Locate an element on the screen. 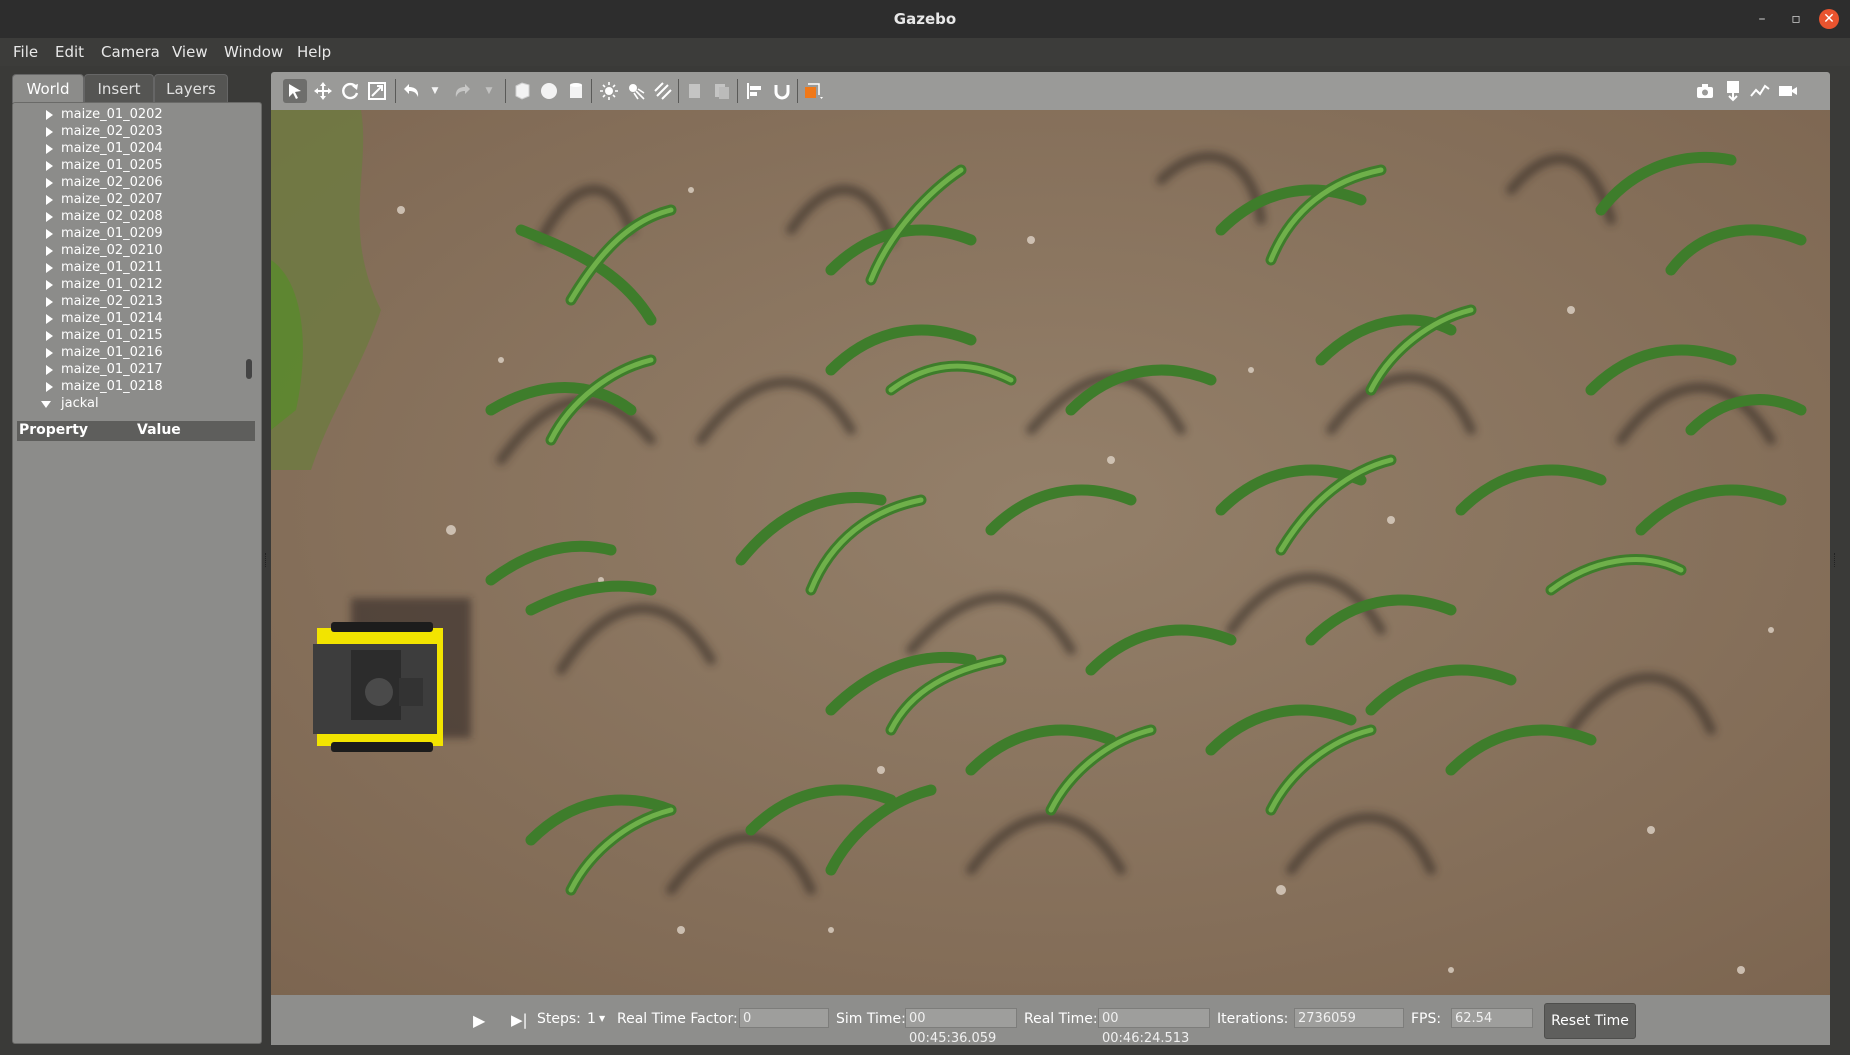 This screenshot has width=1850, height=1055. tab-world: World is located at coordinates (48, 88).